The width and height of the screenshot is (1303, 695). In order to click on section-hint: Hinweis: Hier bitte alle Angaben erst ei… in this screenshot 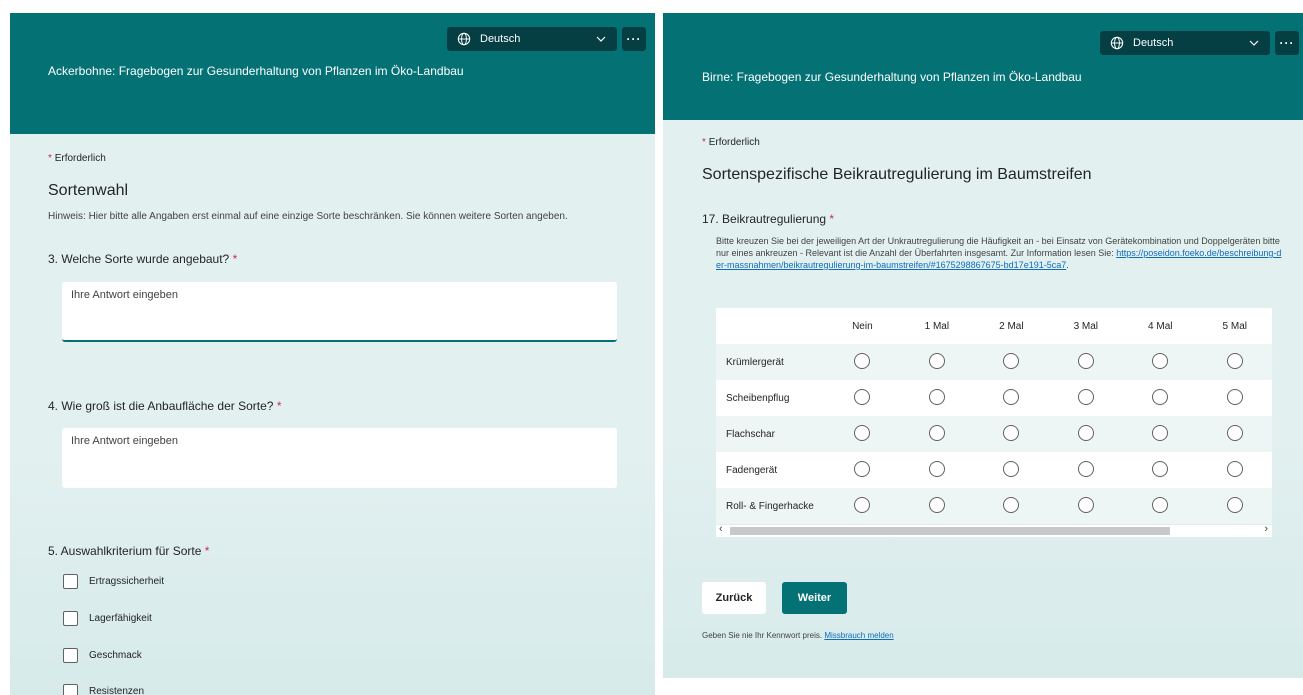, I will do `click(308, 216)`.